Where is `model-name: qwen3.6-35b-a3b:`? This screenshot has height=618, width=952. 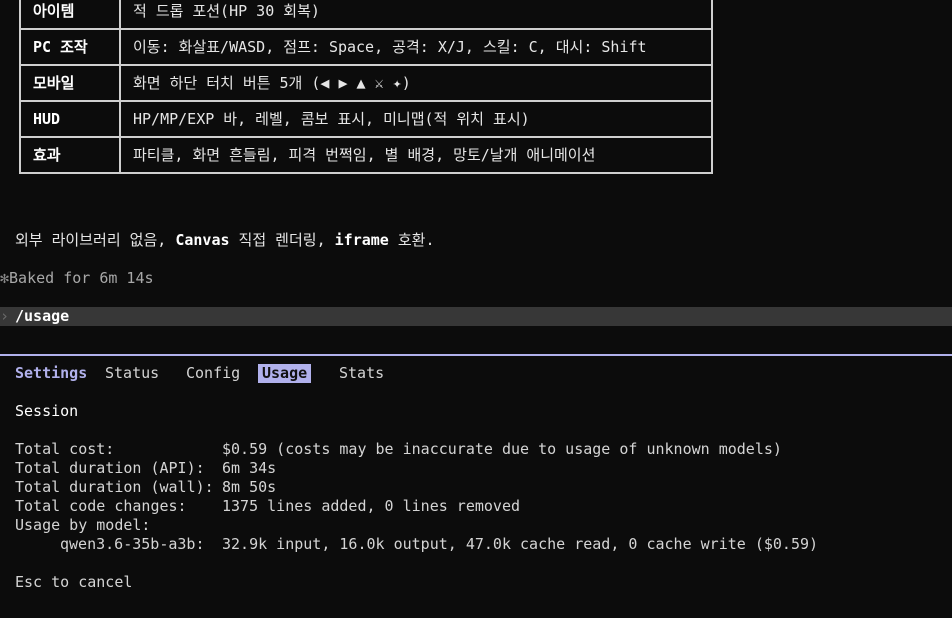
model-name: qwen3.6-35b-a3b: is located at coordinates (132, 544).